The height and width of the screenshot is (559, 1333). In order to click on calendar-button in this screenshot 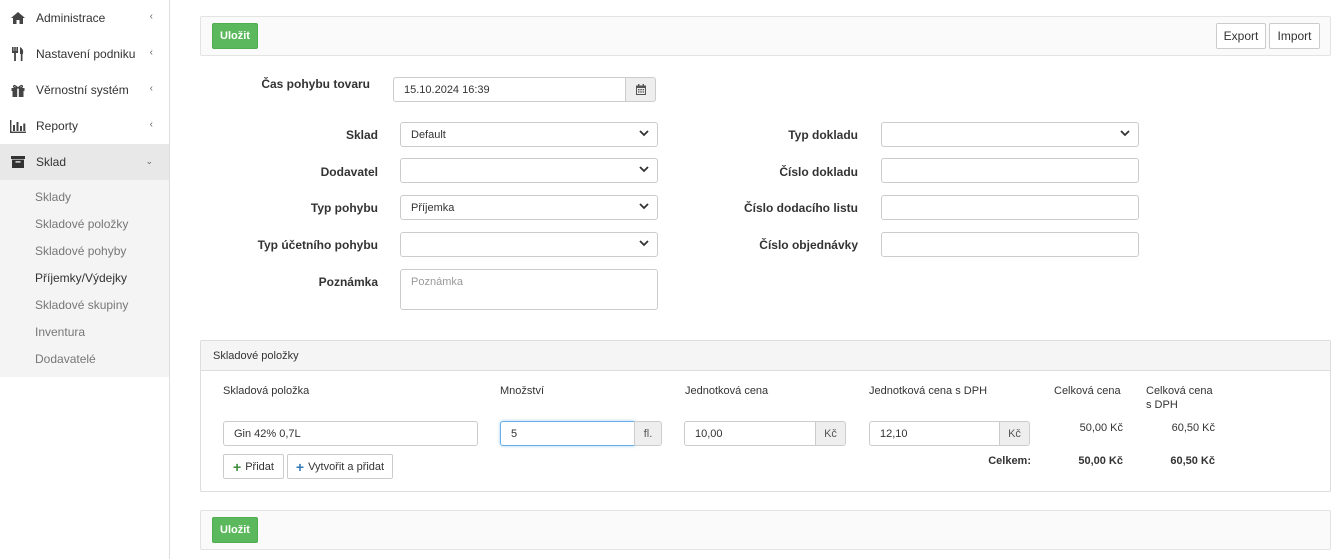, I will do `click(640, 89)`.